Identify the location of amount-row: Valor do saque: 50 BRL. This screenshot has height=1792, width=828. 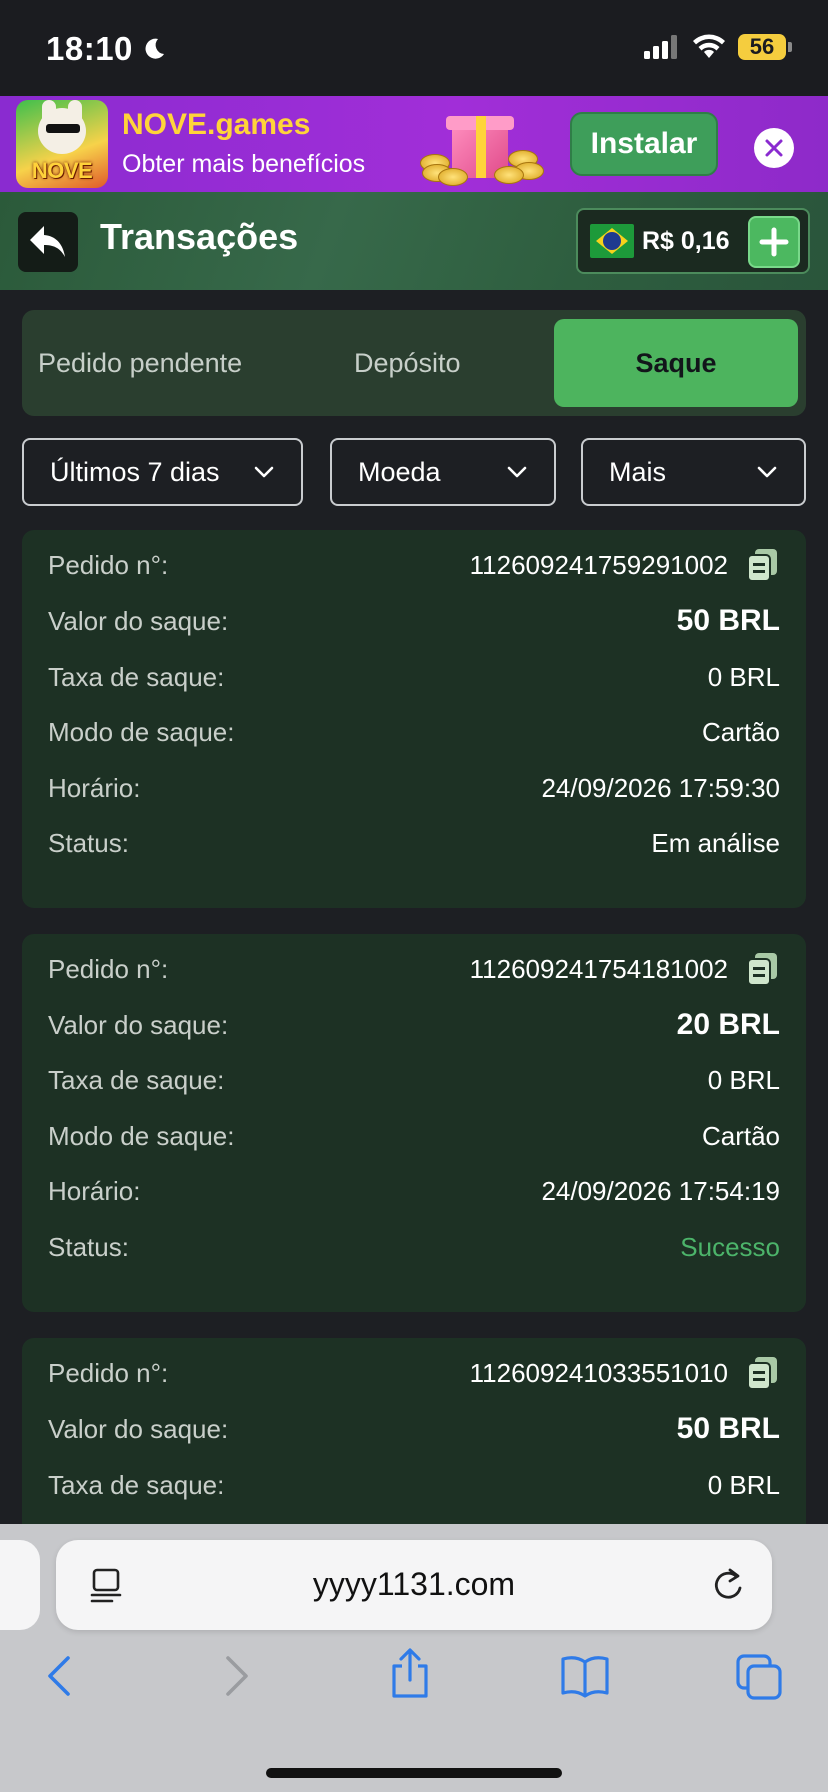
(414, 621).